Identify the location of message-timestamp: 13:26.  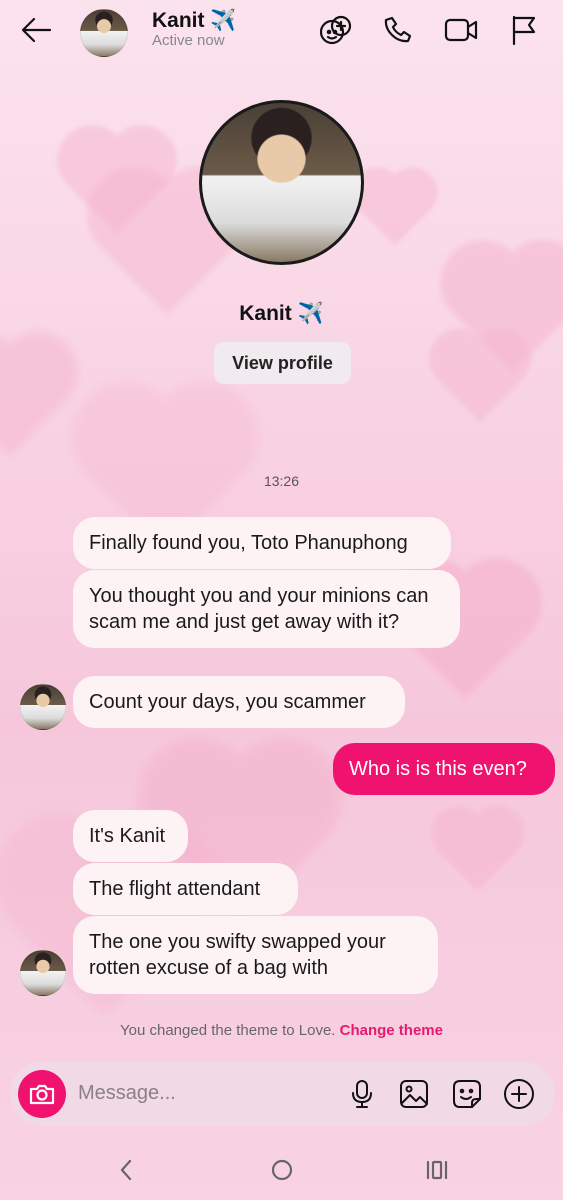
(281, 481).